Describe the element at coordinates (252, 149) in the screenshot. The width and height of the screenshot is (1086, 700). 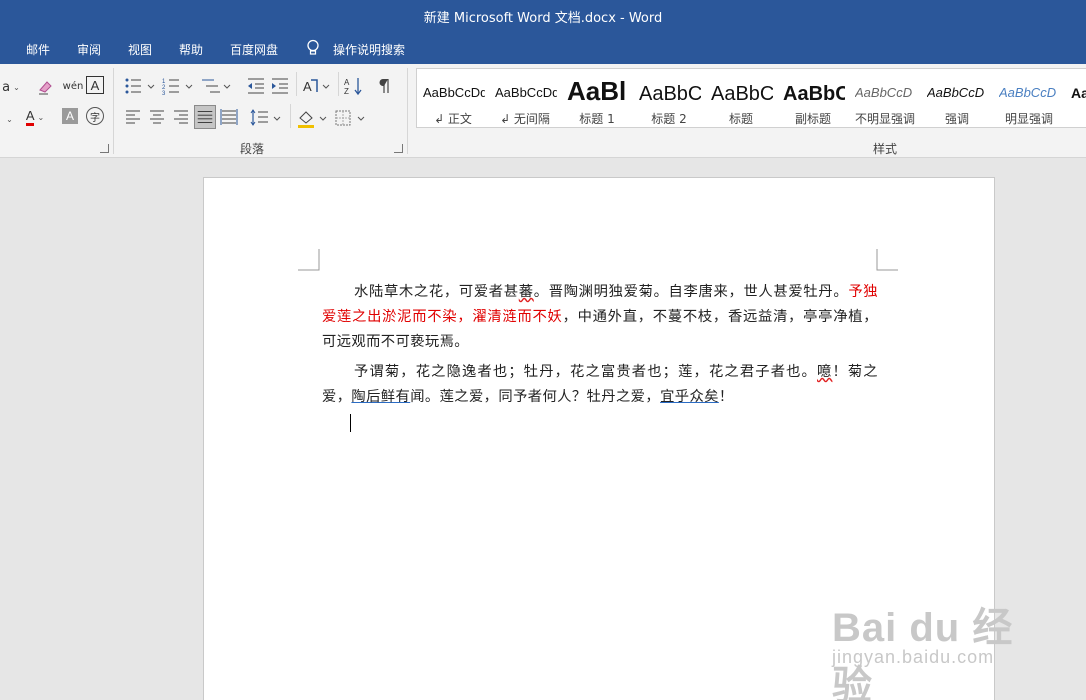
I see `paragraph-group-label: 段落` at that location.